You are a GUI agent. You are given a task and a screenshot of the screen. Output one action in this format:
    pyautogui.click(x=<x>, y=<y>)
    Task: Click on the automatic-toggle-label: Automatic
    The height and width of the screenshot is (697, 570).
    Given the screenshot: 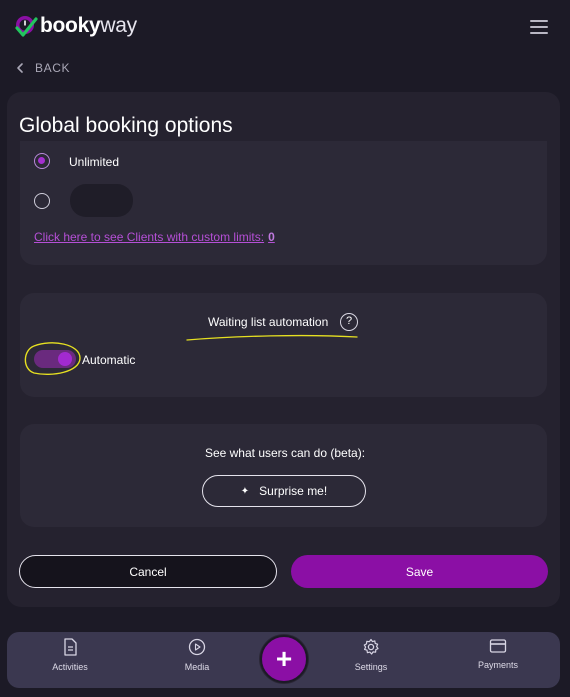 What is the action you would take?
    pyautogui.click(x=109, y=360)
    